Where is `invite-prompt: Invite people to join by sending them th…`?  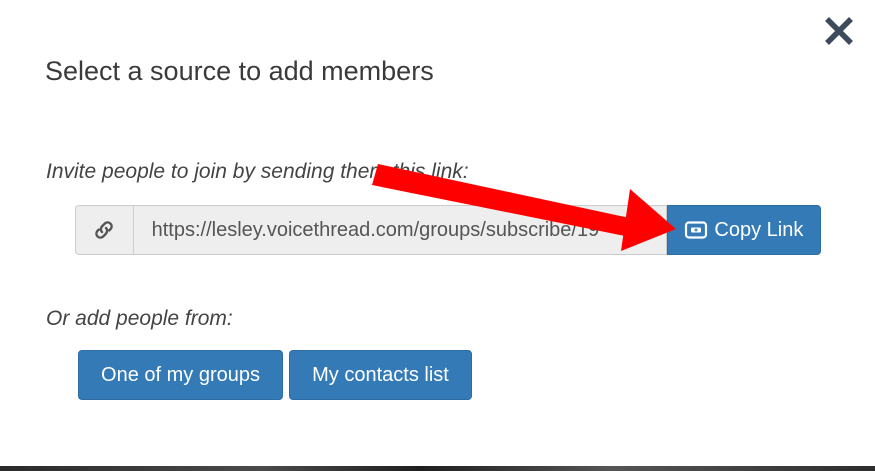
invite-prompt: Invite people to join by sending them th… is located at coordinates (257, 171).